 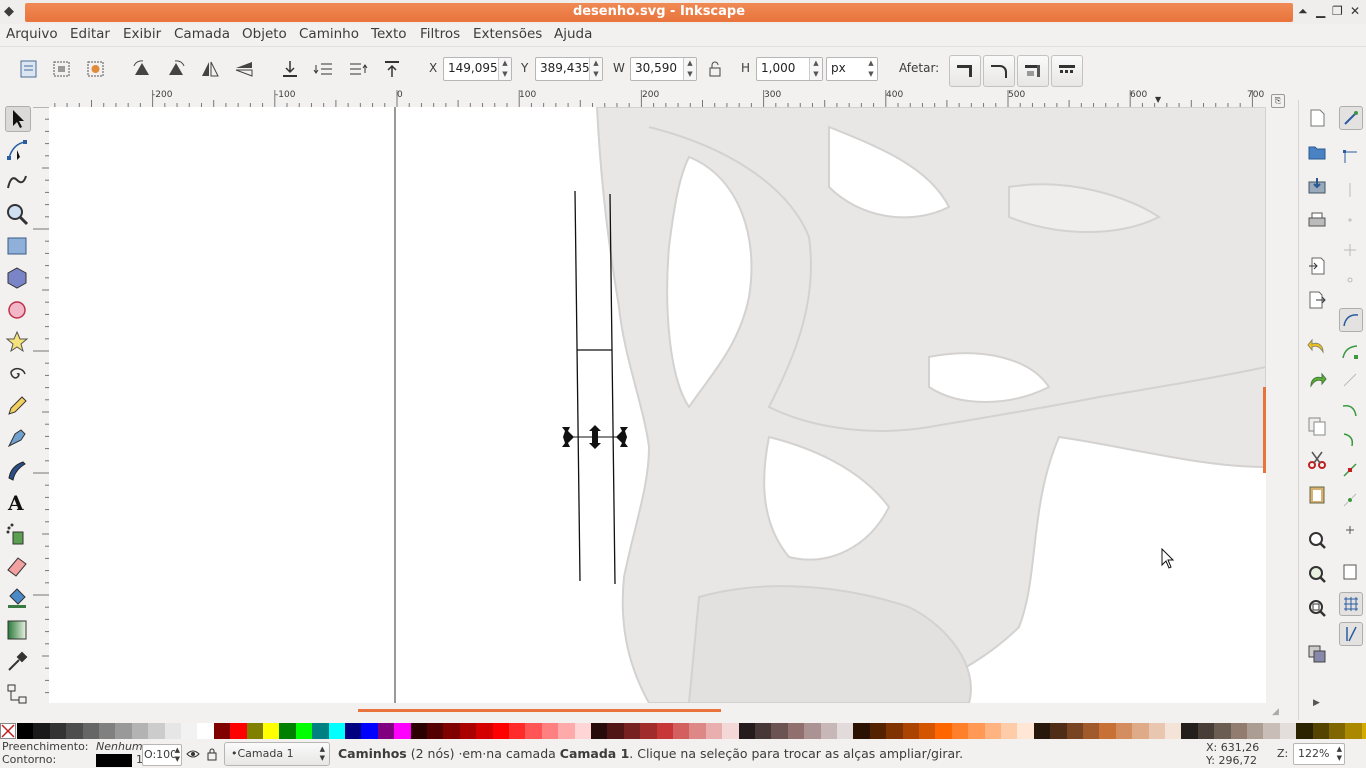 I want to click on unit-select: px ▲ ▼, so click(x=852, y=69).